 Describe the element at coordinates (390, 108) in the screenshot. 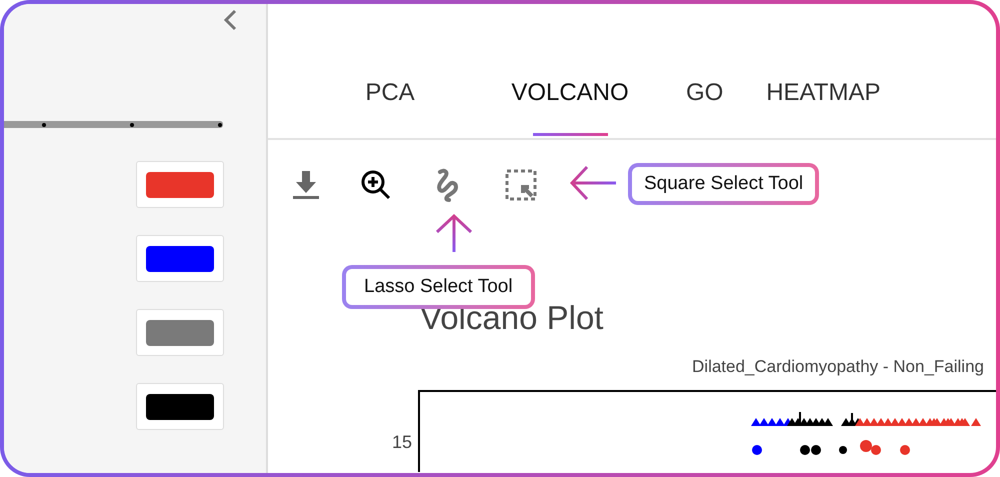

I see `tab: PCA` at that location.